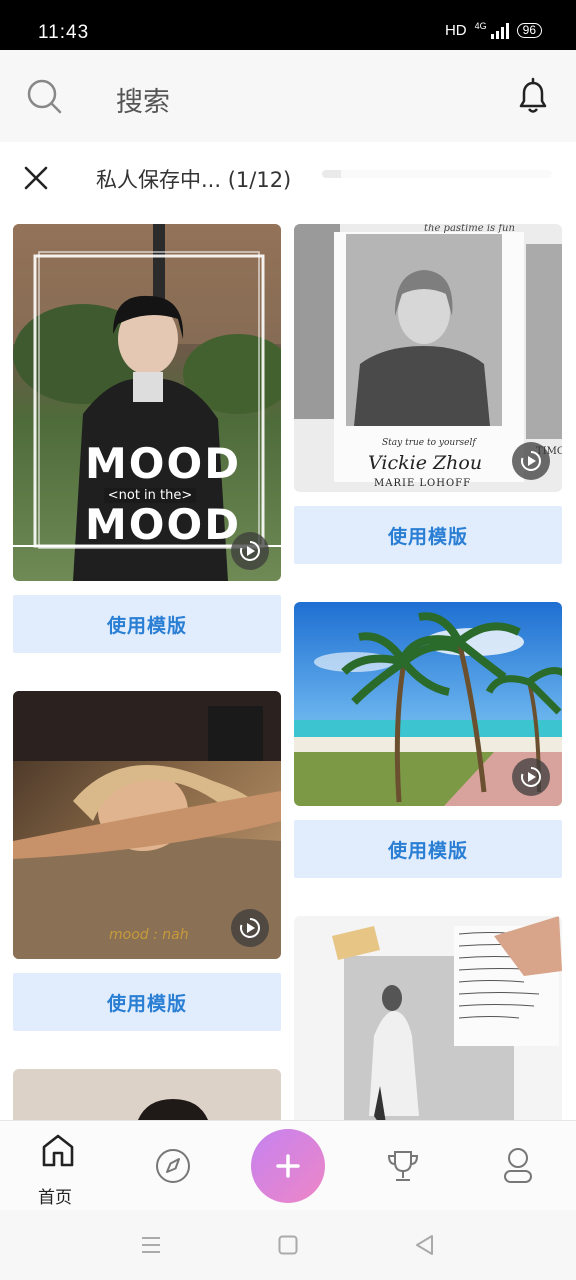 This screenshot has width=576, height=1280. Describe the element at coordinates (163, 463) in the screenshot. I see `mood-text-top: MOOD` at that location.